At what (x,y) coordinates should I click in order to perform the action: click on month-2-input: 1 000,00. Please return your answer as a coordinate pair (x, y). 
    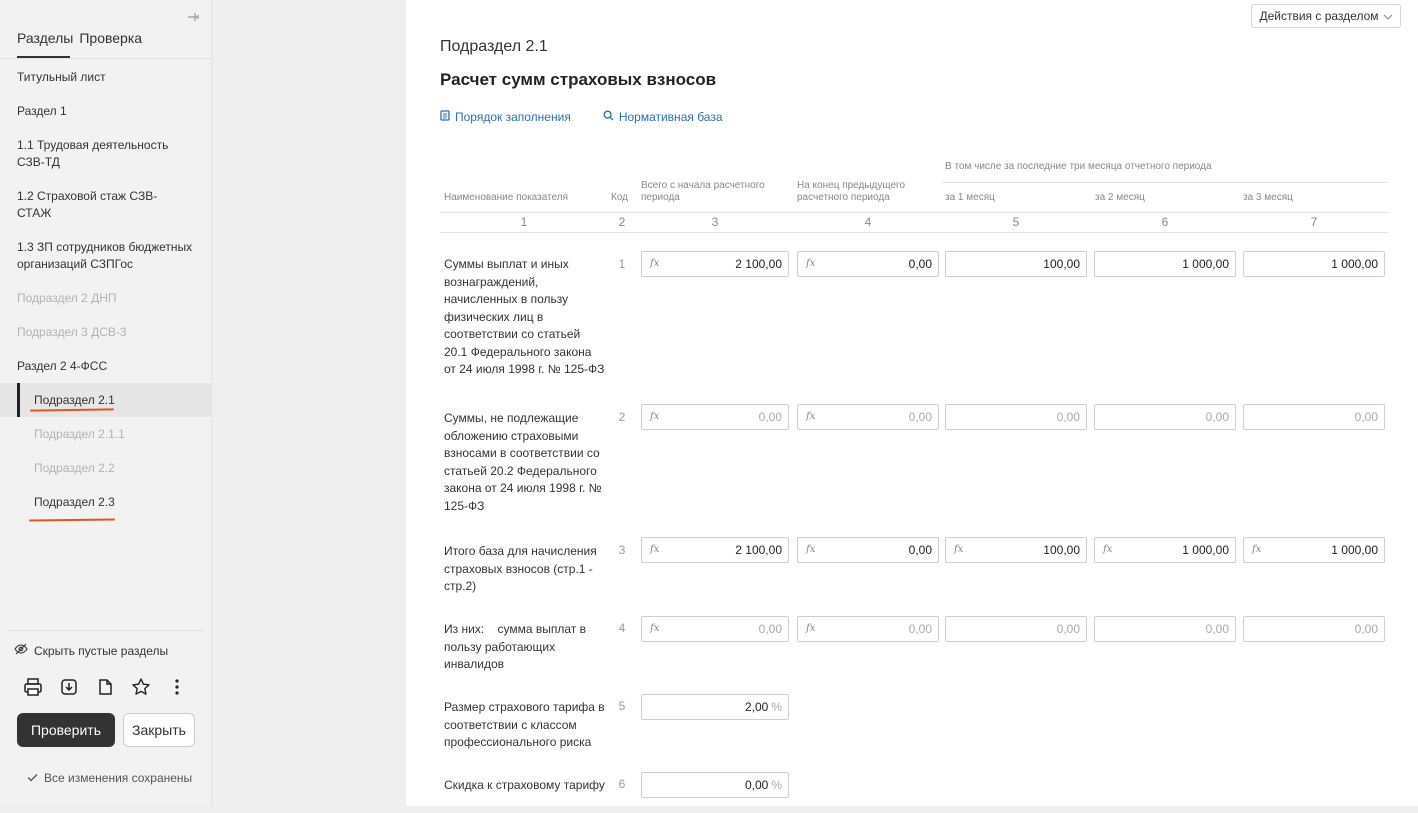
    Looking at the image, I should click on (1165, 264).